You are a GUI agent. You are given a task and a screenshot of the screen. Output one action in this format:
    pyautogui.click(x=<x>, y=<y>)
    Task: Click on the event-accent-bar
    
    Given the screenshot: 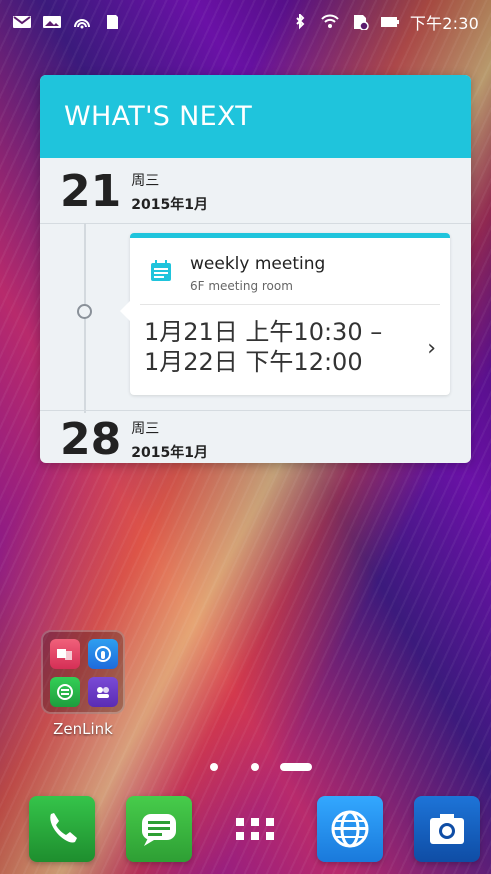 What is the action you would take?
    pyautogui.click(x=290, y=235)
    